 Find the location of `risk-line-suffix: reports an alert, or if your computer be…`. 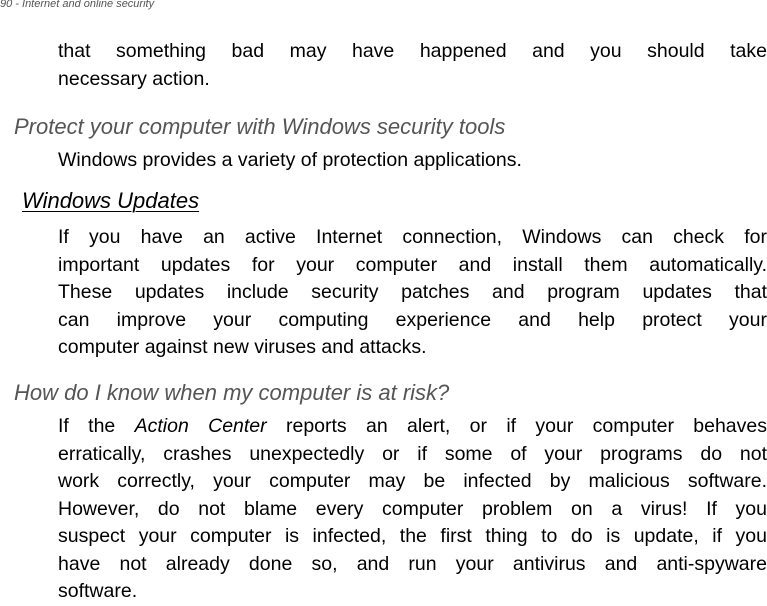

risk-line-suffix: reports an alert, or if your computer be… is located at coordinates (516, 426).